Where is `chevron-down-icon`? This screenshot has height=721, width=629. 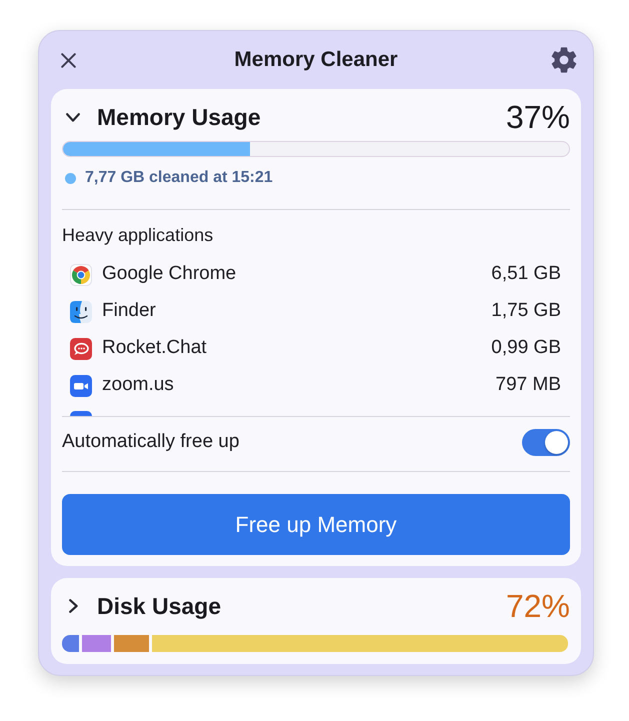
chevron-down-icon is located at coordinates (73, 117).